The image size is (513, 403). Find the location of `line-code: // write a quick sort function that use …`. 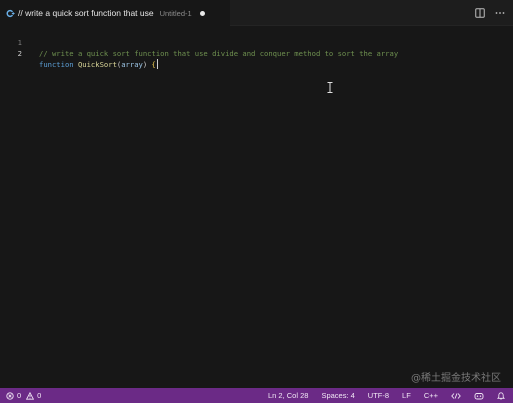

line-code: // write a quick sort function that use … is located at coordinates (218, 53).